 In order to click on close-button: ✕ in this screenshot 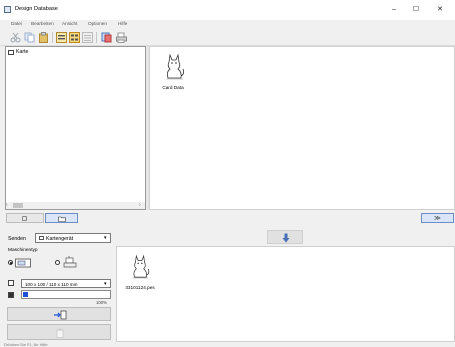, I will do `click(440, 10)`.